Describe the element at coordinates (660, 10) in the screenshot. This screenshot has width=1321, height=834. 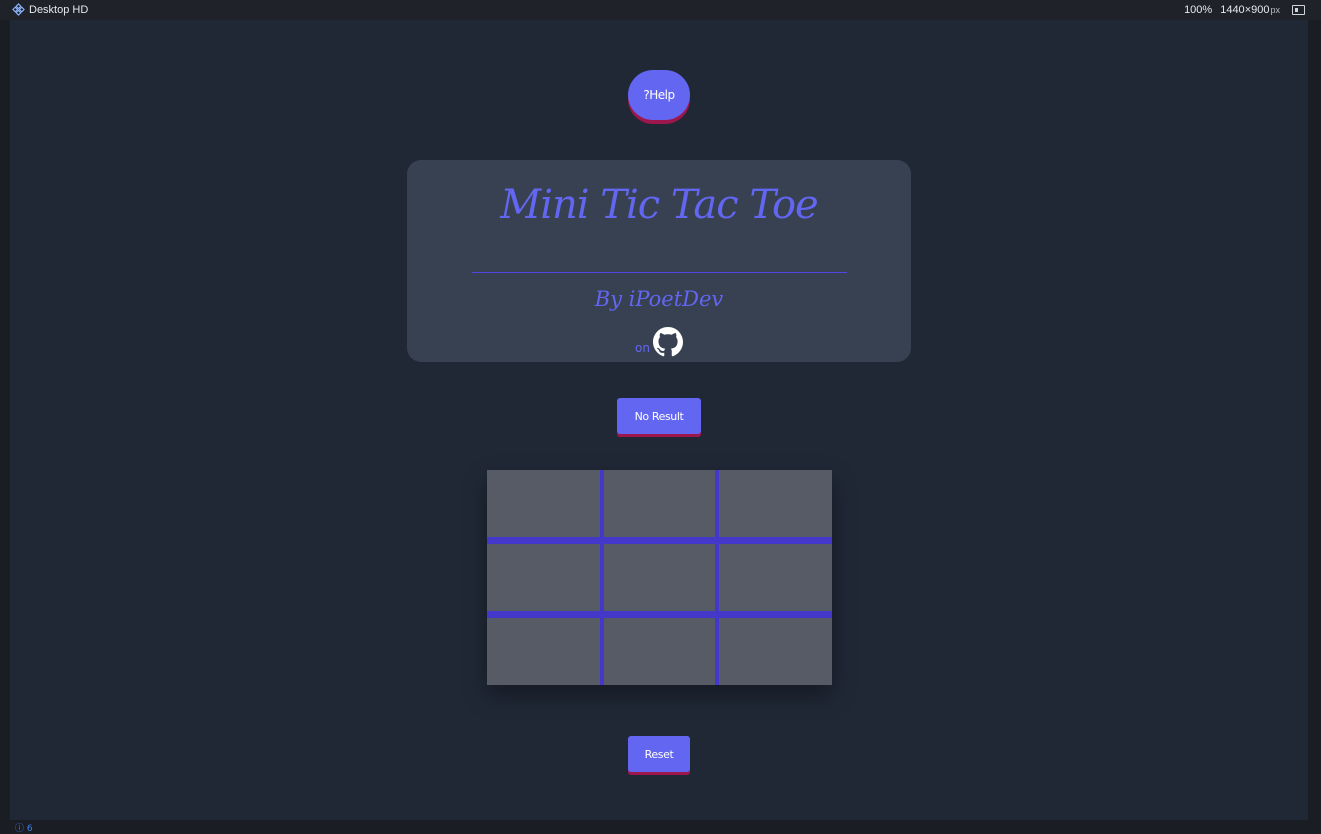
I see `editor-toolbar: Desktop HD 100% 1440×900px` at that location.